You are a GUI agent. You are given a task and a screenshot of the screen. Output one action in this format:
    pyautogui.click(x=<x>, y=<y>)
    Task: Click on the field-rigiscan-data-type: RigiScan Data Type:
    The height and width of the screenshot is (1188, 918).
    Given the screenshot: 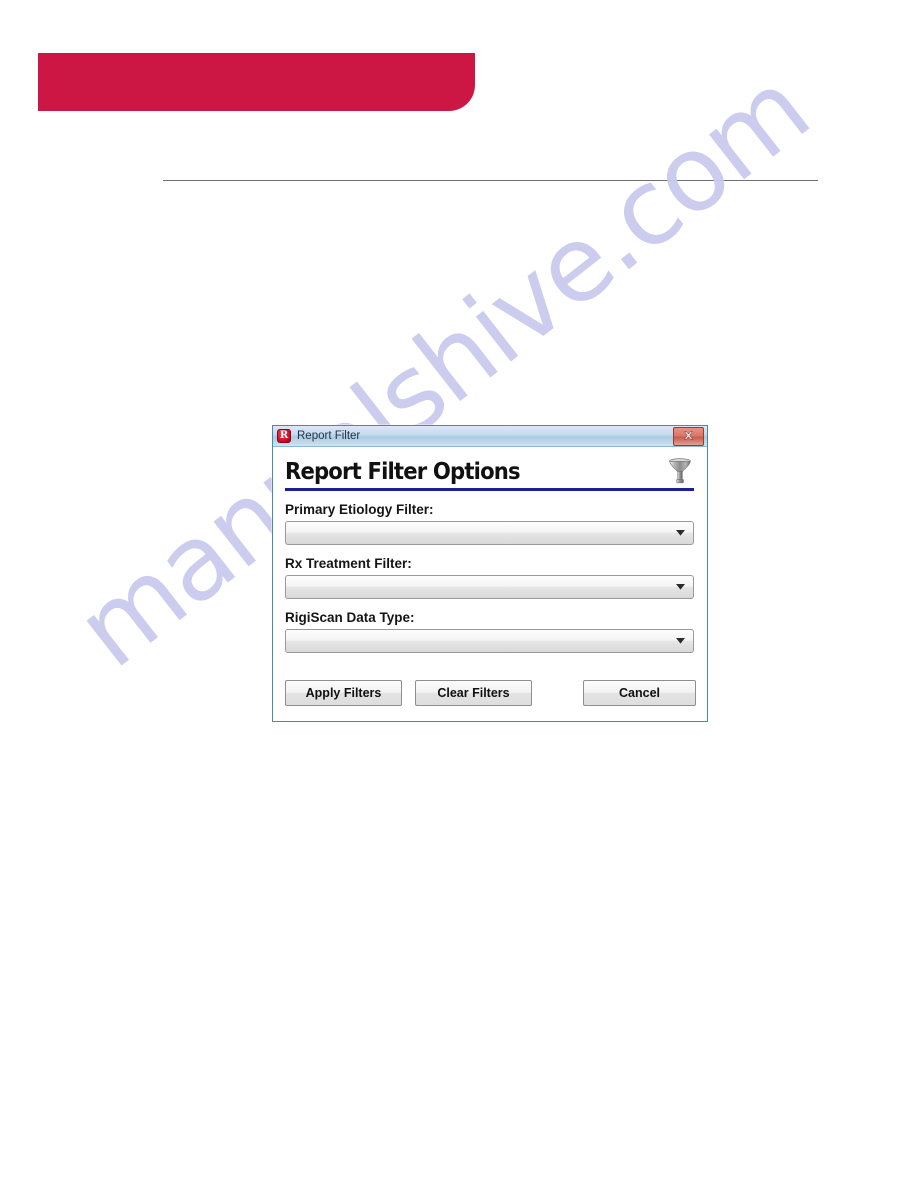 What is the action you would take?
    pyautogui.click(x=489, y=631)
    